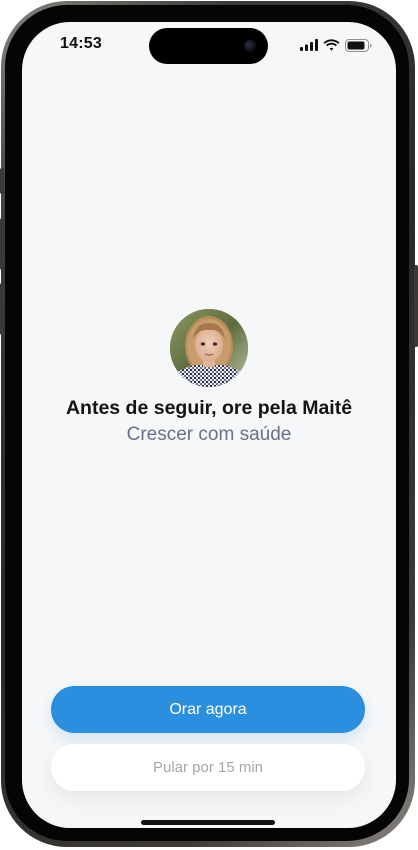 Image resolution: width=418 pixels, height=850 pixels. Describe the element at coordinates (209, 408) in the screenshot. I see `prompt-headline: Antes de seguir, ore pela Maitê` at that location.